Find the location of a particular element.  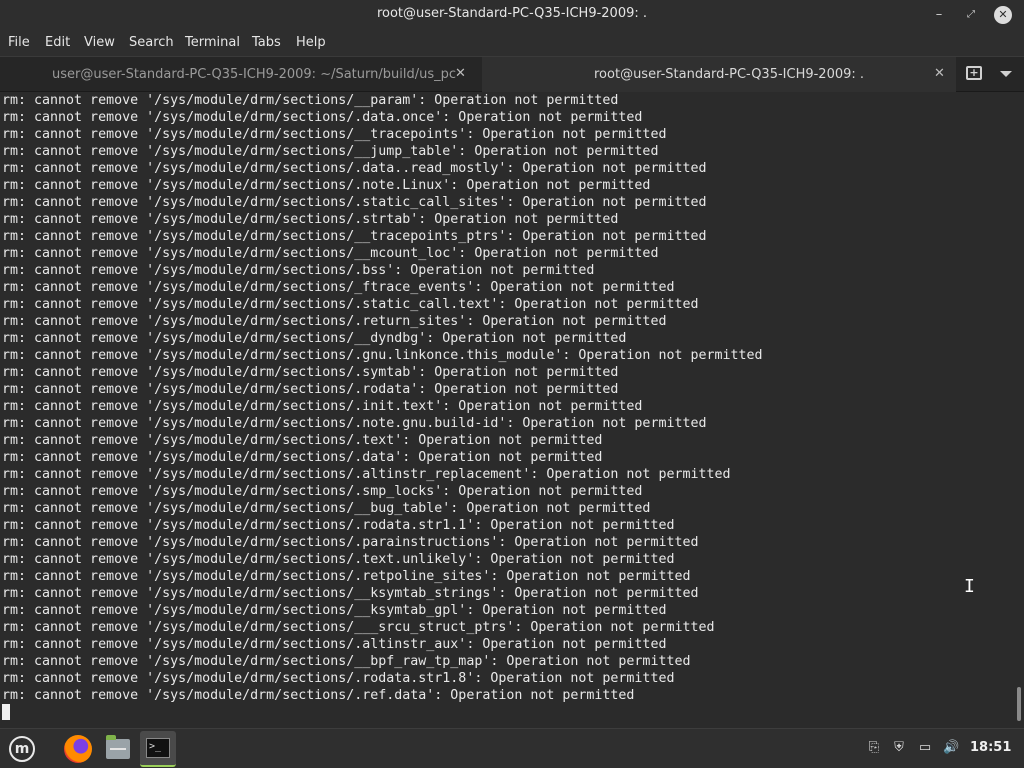

clock: 18:51 is located at coordinates (990, 747).